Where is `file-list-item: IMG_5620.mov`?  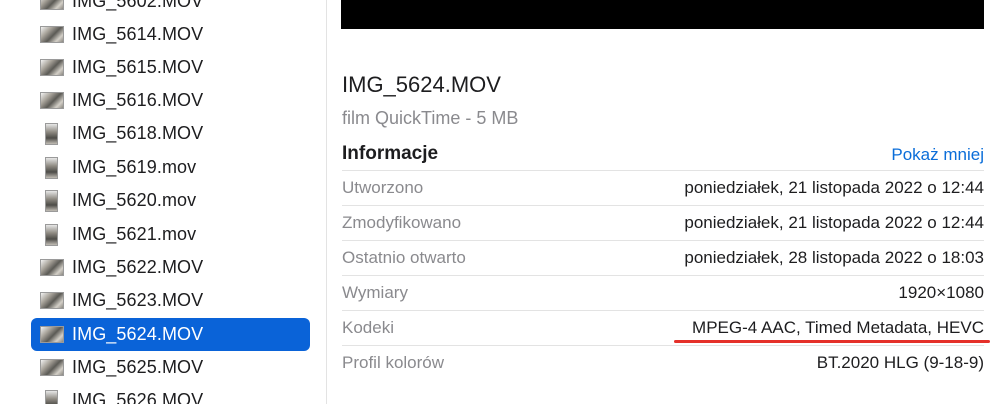
file-list-item: IMG_5620.mov is located at coordinates (170, 200).